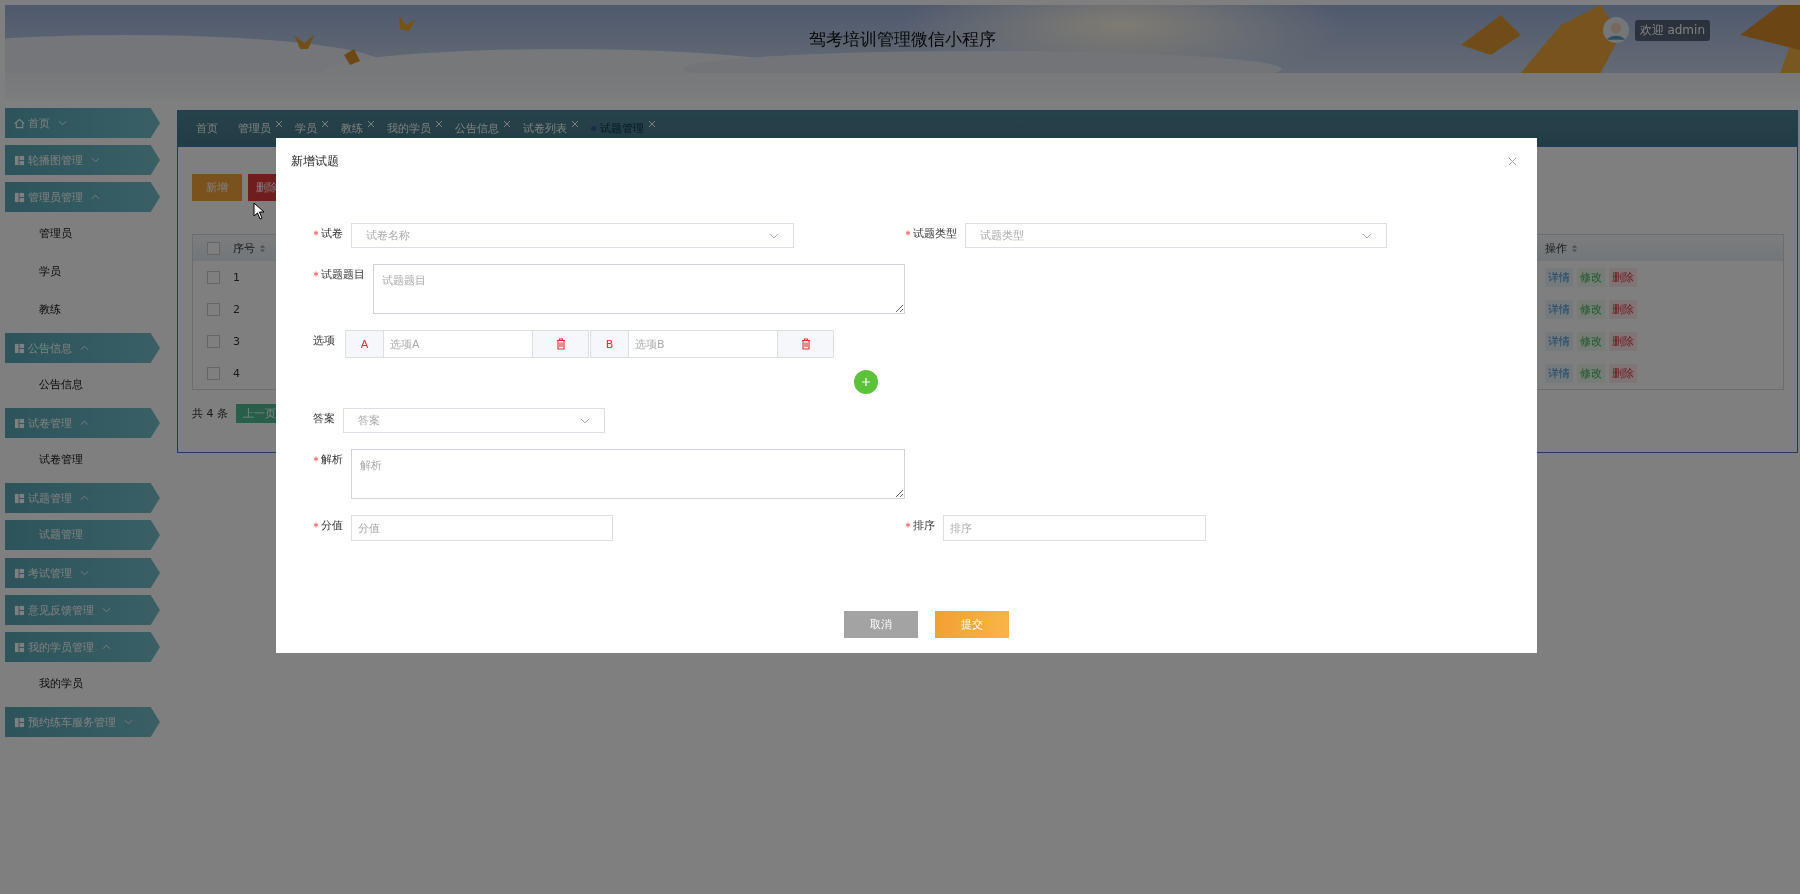  Describe the element at coordinates (474, 420) in the screenshot. I see `select-field: 答案` at that location.